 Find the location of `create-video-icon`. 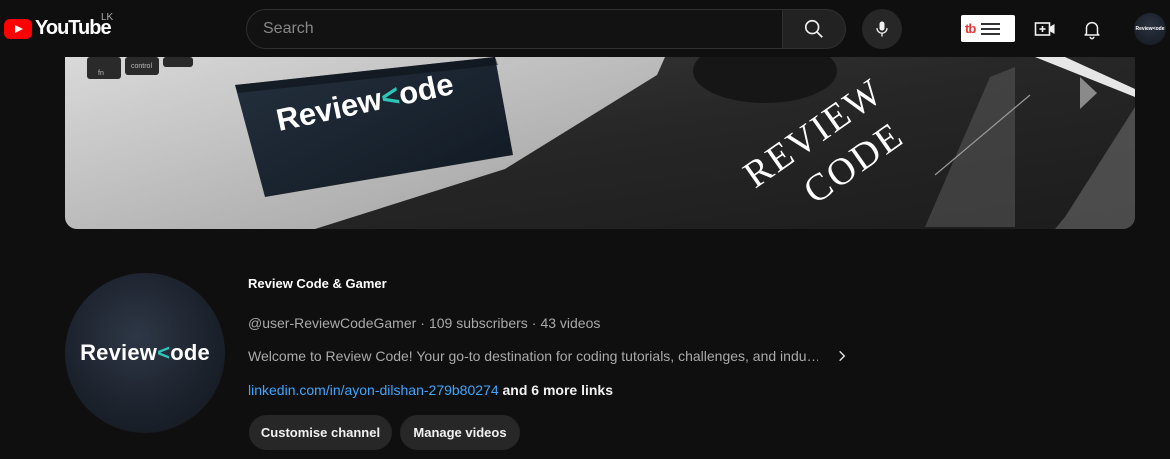

create-video-icon is located at coordinates (1044, 29).